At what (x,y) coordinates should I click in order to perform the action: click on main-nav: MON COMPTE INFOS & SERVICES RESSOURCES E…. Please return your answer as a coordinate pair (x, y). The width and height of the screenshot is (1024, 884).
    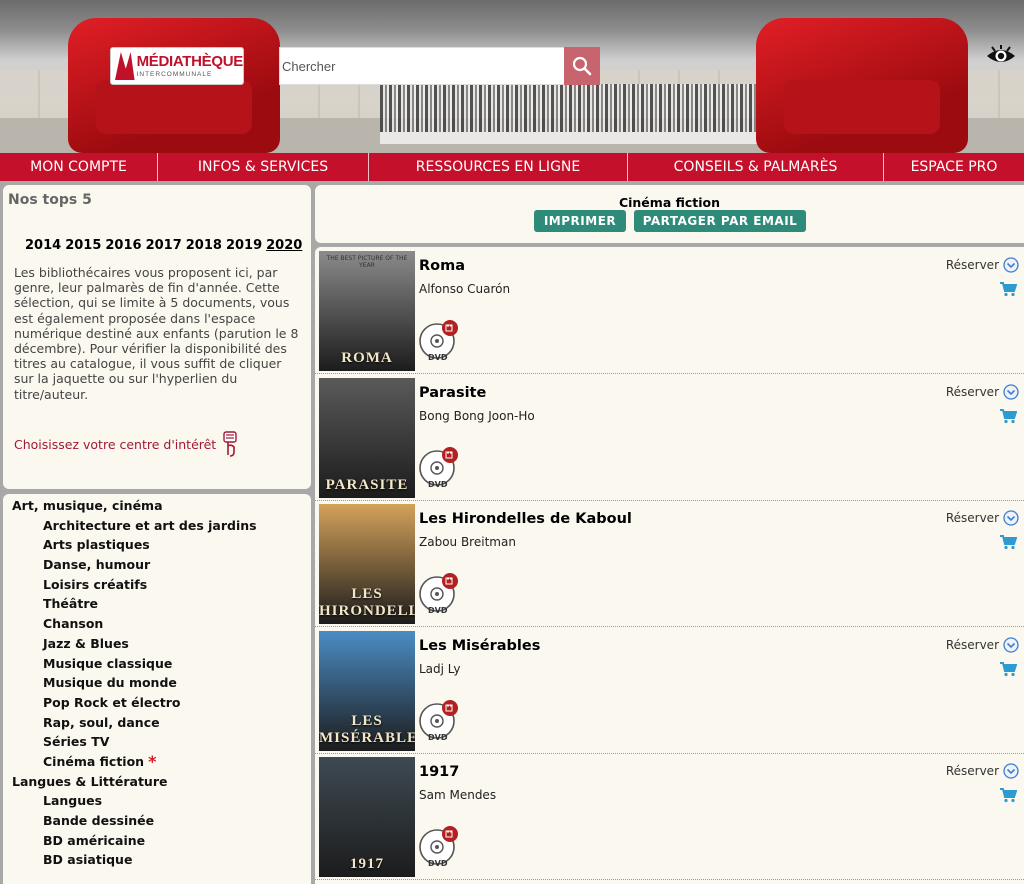
    Looking at the image, I should click on (512, 167).